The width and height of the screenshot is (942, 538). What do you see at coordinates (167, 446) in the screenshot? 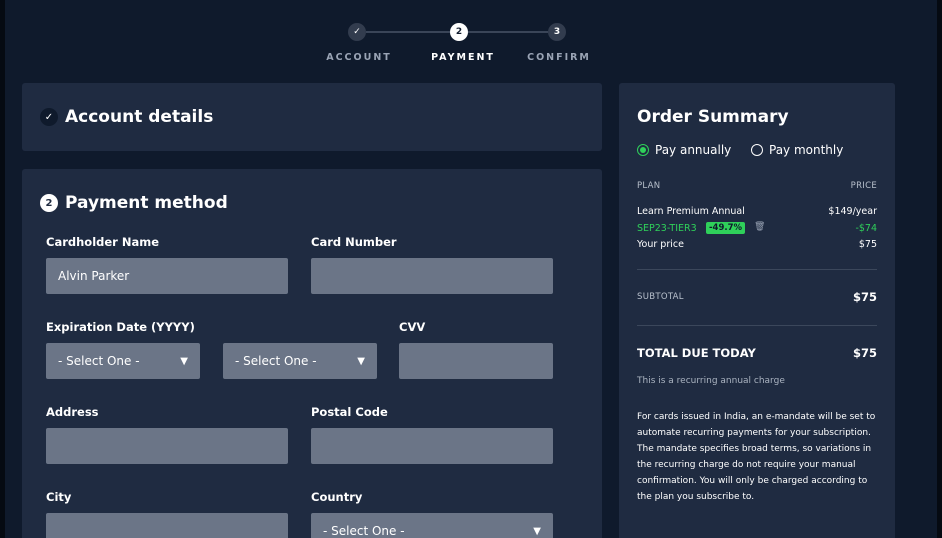
I see `address-input` at bounding box center [167, 446].